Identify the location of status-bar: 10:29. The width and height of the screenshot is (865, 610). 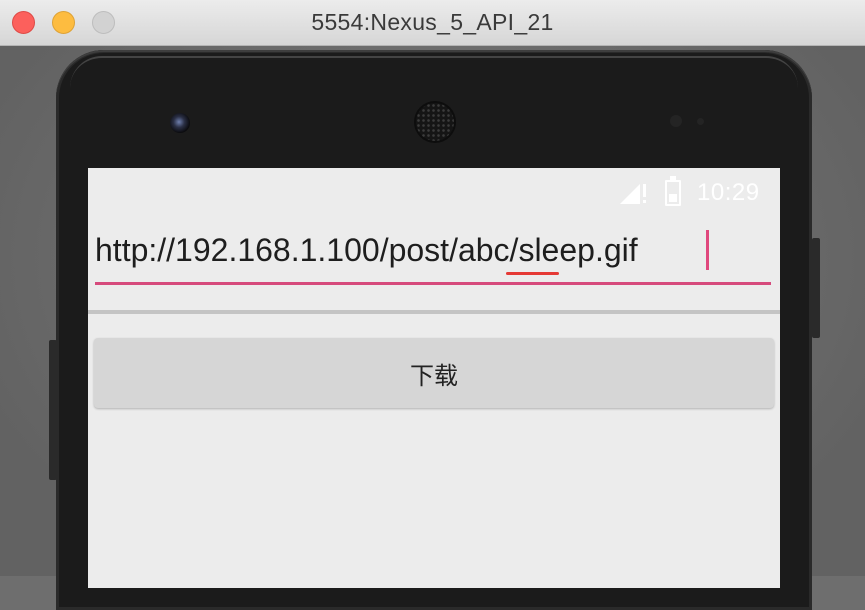
(434, 192).